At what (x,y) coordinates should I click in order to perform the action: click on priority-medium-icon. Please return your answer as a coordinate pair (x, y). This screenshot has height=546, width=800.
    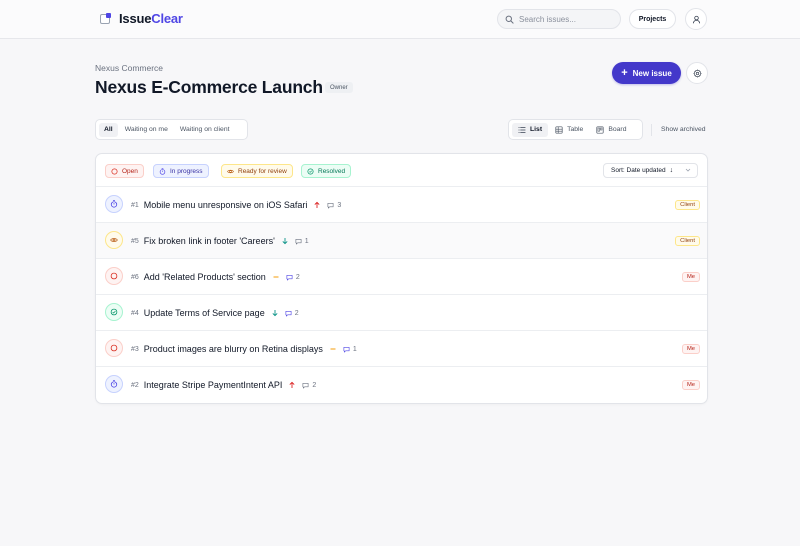
    Looking at the image, I should click on (276, 277).